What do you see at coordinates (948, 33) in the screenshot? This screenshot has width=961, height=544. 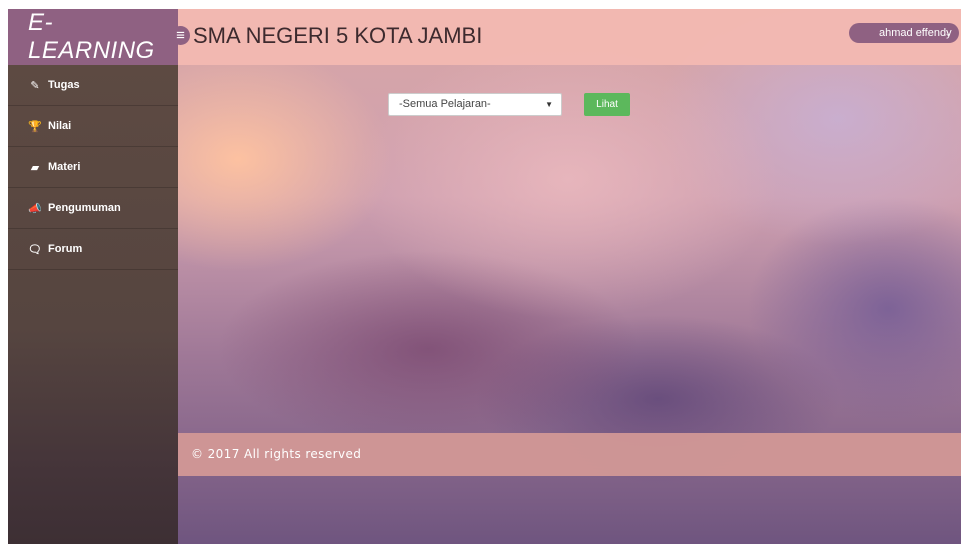 I see `chevron-down-icon: ⌄` at bounding box center [948, 33].